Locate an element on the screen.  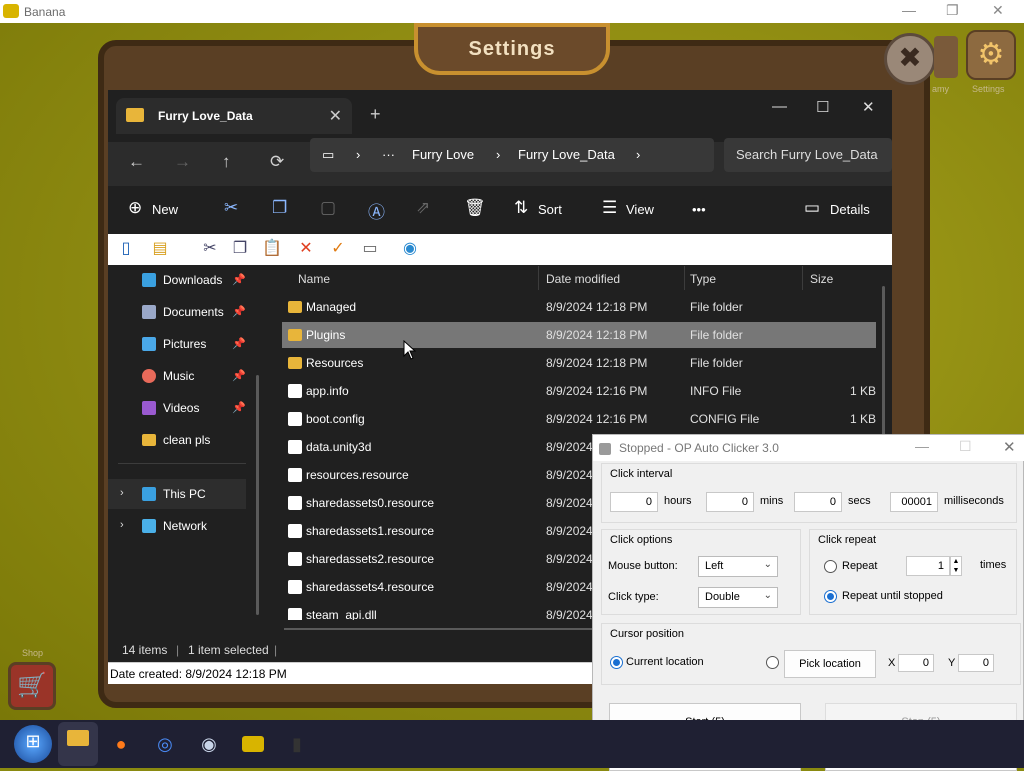
minimize-button: — is located at coordinates (909, 10).